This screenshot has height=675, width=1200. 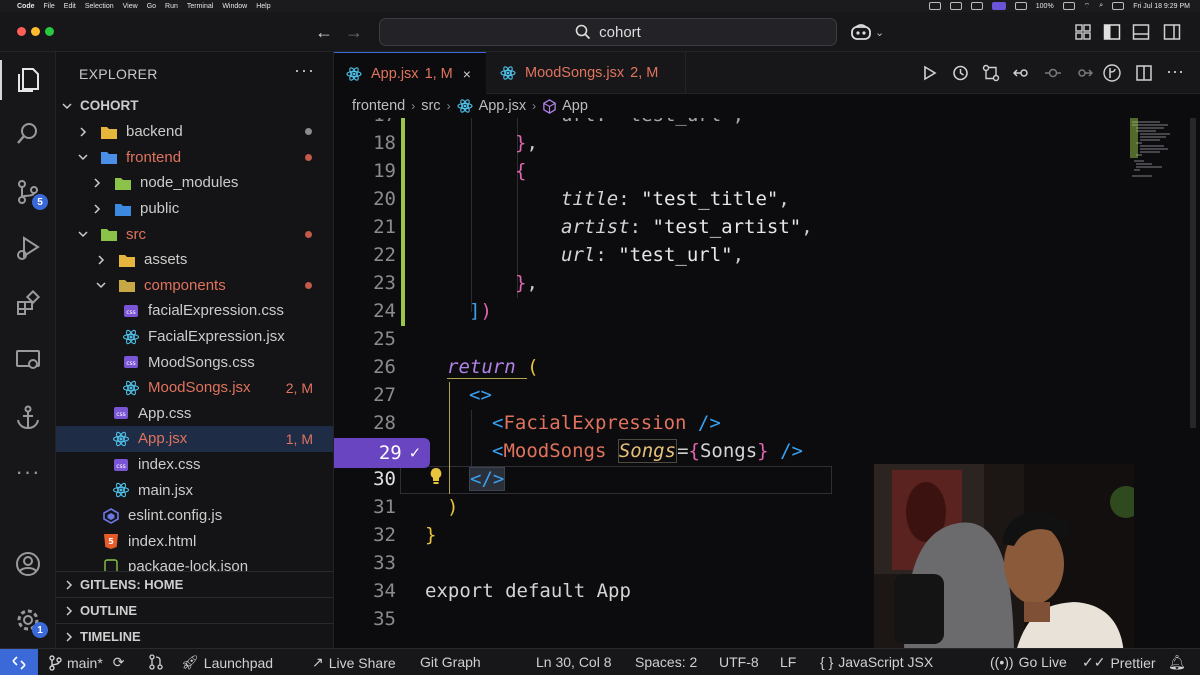 What do you see at coordinates (194, 388) in the screenshot?
I see `tree-file-moodsongs-jsx: MoodSongs.jsx 2, M` at bounding box center [194, 388].